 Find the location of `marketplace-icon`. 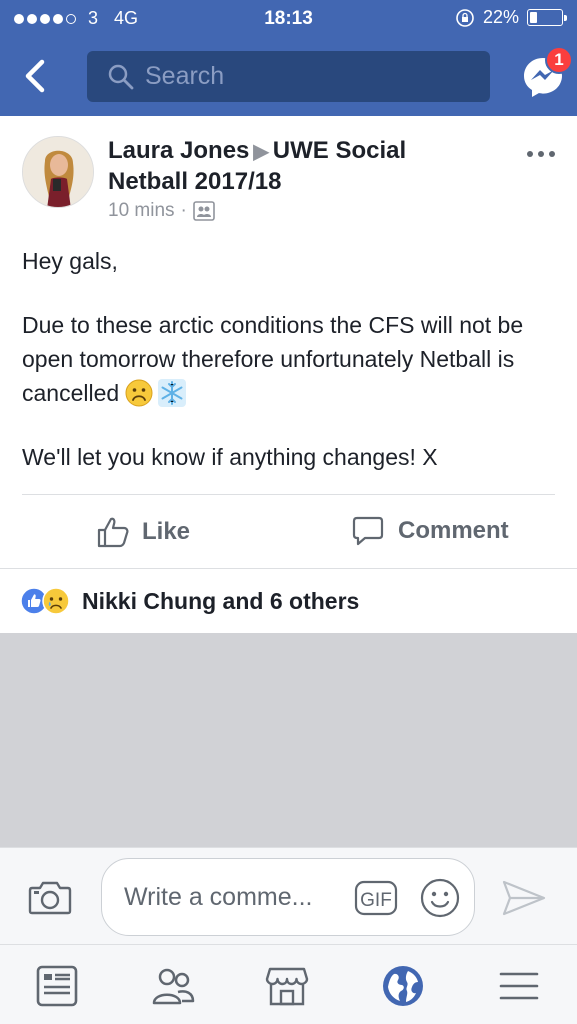

marketplace-icon is located at coordinates (287, 986).